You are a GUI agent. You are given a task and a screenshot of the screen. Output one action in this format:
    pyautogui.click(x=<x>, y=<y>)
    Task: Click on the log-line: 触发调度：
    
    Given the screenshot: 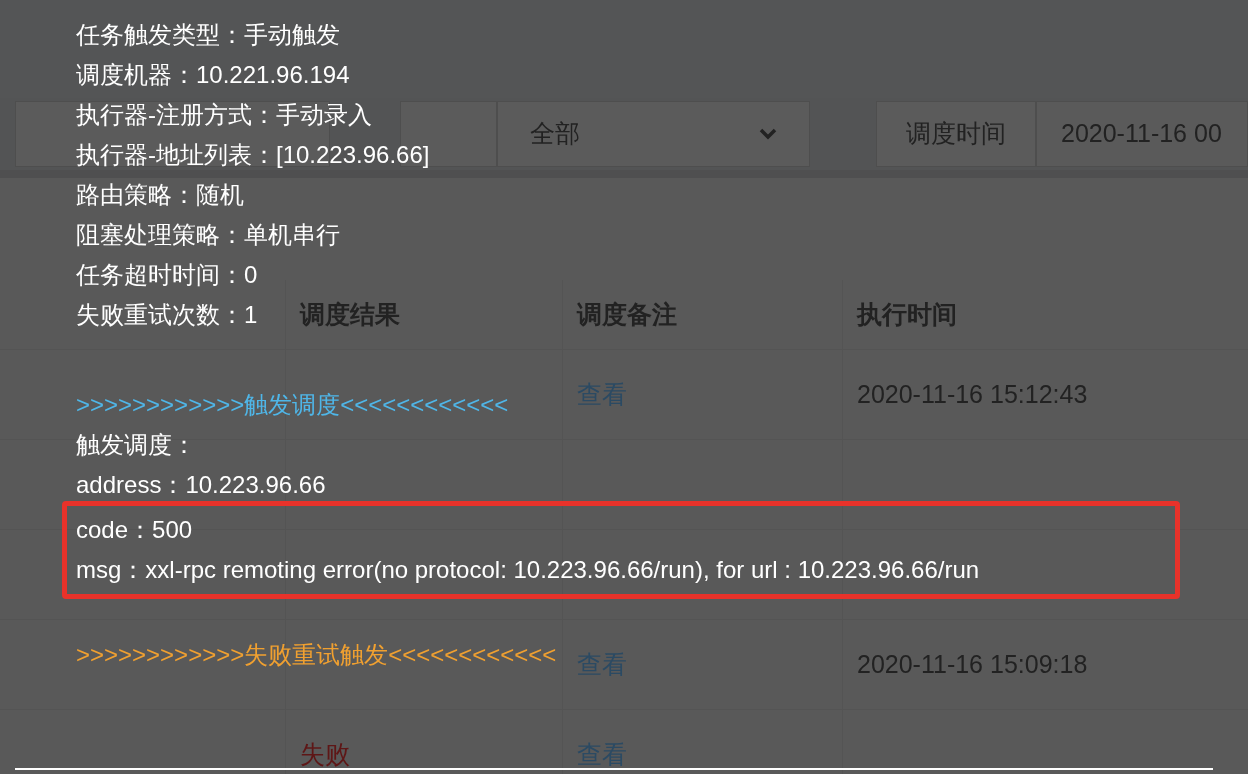 What is the action you would take?
    pyautogui.click(x=136, y=445)
    